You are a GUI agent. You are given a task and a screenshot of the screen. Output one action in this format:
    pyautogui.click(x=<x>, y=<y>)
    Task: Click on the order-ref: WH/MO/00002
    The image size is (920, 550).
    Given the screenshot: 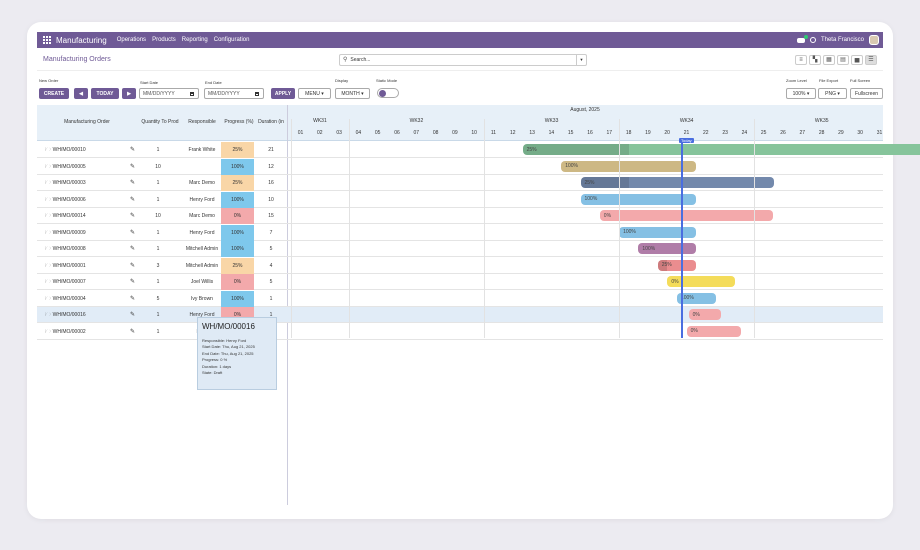 What is the action you would take?
    pyautogui.click(x=69, y=331)
    